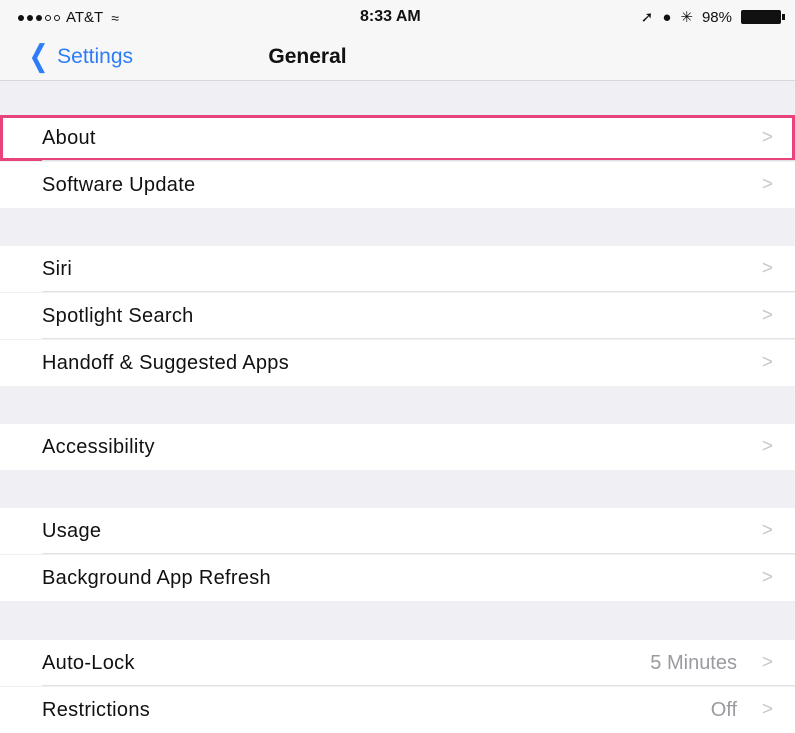 The height and width of the screenshot is (733, 795). What do you see at coordinates (115, 17) in the screenshot?
I see `wifi-icon: ≈` at bounding box center [115, 17].